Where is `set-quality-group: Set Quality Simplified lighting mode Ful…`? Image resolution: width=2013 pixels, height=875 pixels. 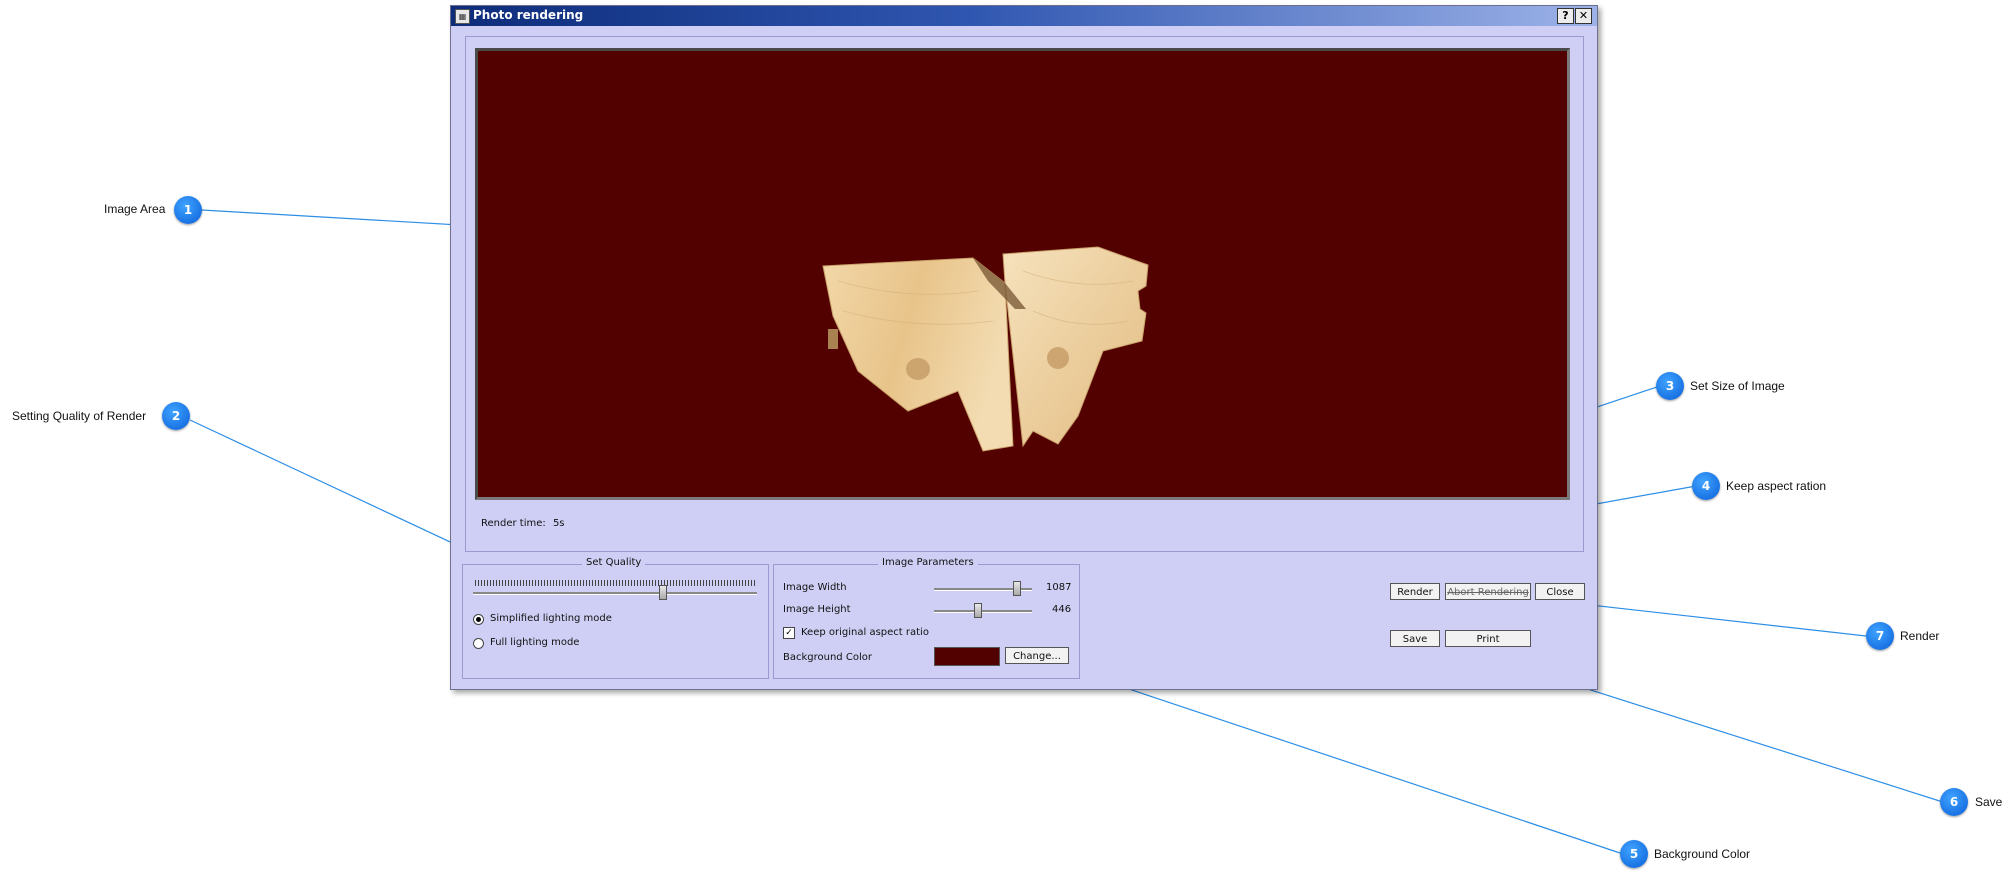
set-quality-group: Set Quality Simplified lighting mode Ful… is located at coordinates (615, 618).